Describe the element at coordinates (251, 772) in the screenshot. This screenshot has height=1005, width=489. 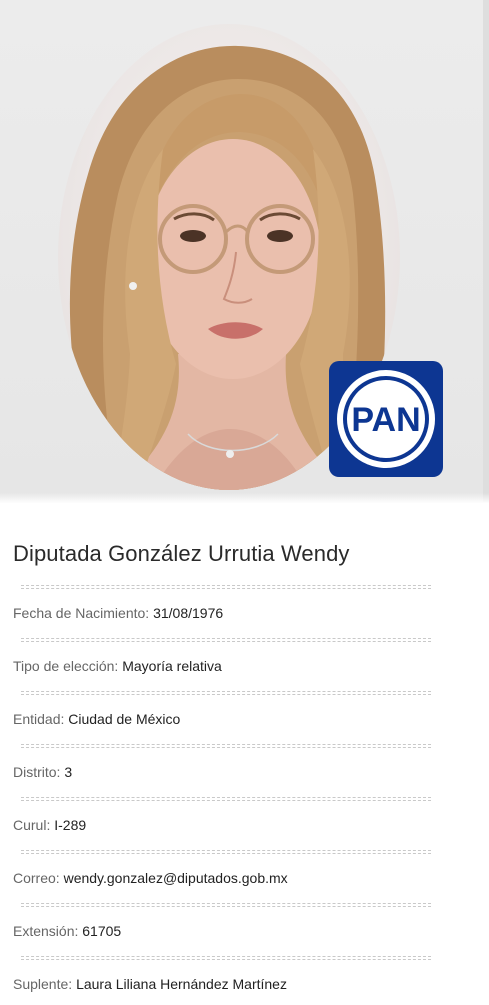
I see `field-district: Distrito: 3` at that location.